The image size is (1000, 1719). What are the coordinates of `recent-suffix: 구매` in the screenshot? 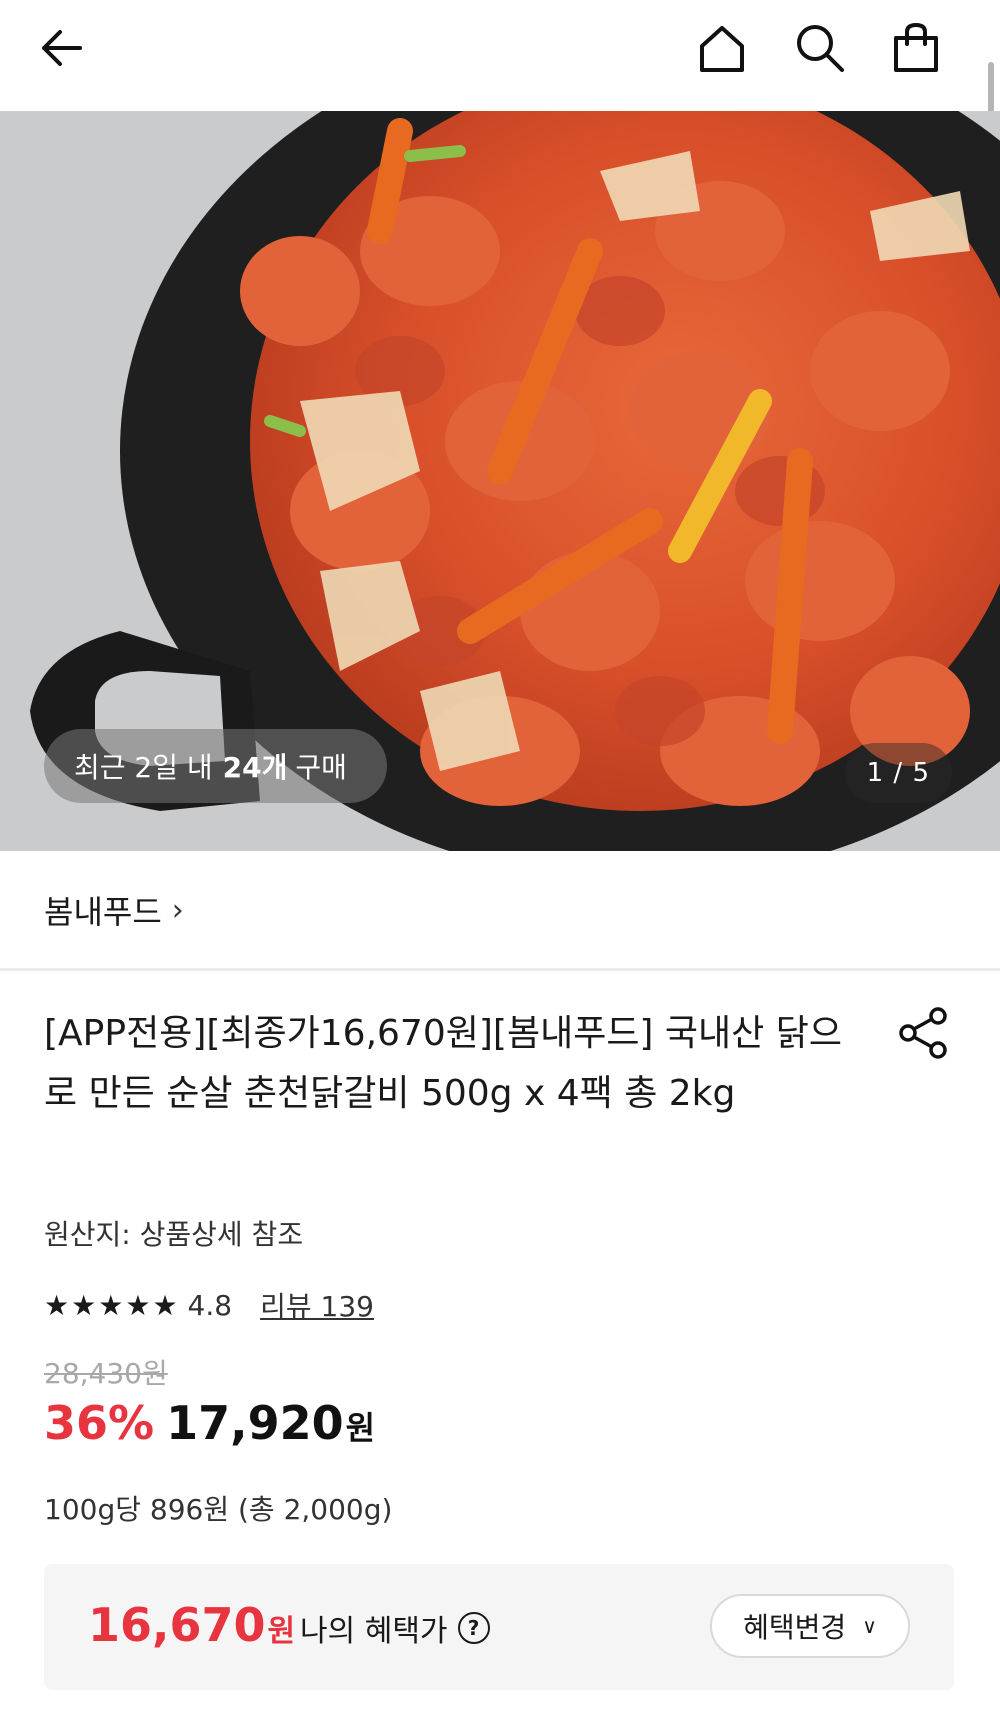 It's located at (321, 767).